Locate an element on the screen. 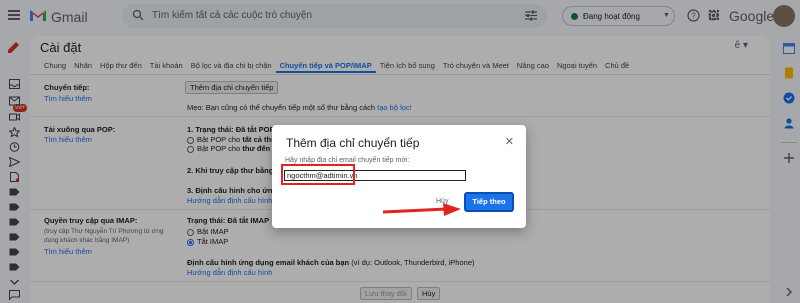 The height and width of the screenshot is (303, 800). dialog-input-label: Hãy nhập địa chỉ email chuyển tiếp mới: is located at coordinates (347, 160).